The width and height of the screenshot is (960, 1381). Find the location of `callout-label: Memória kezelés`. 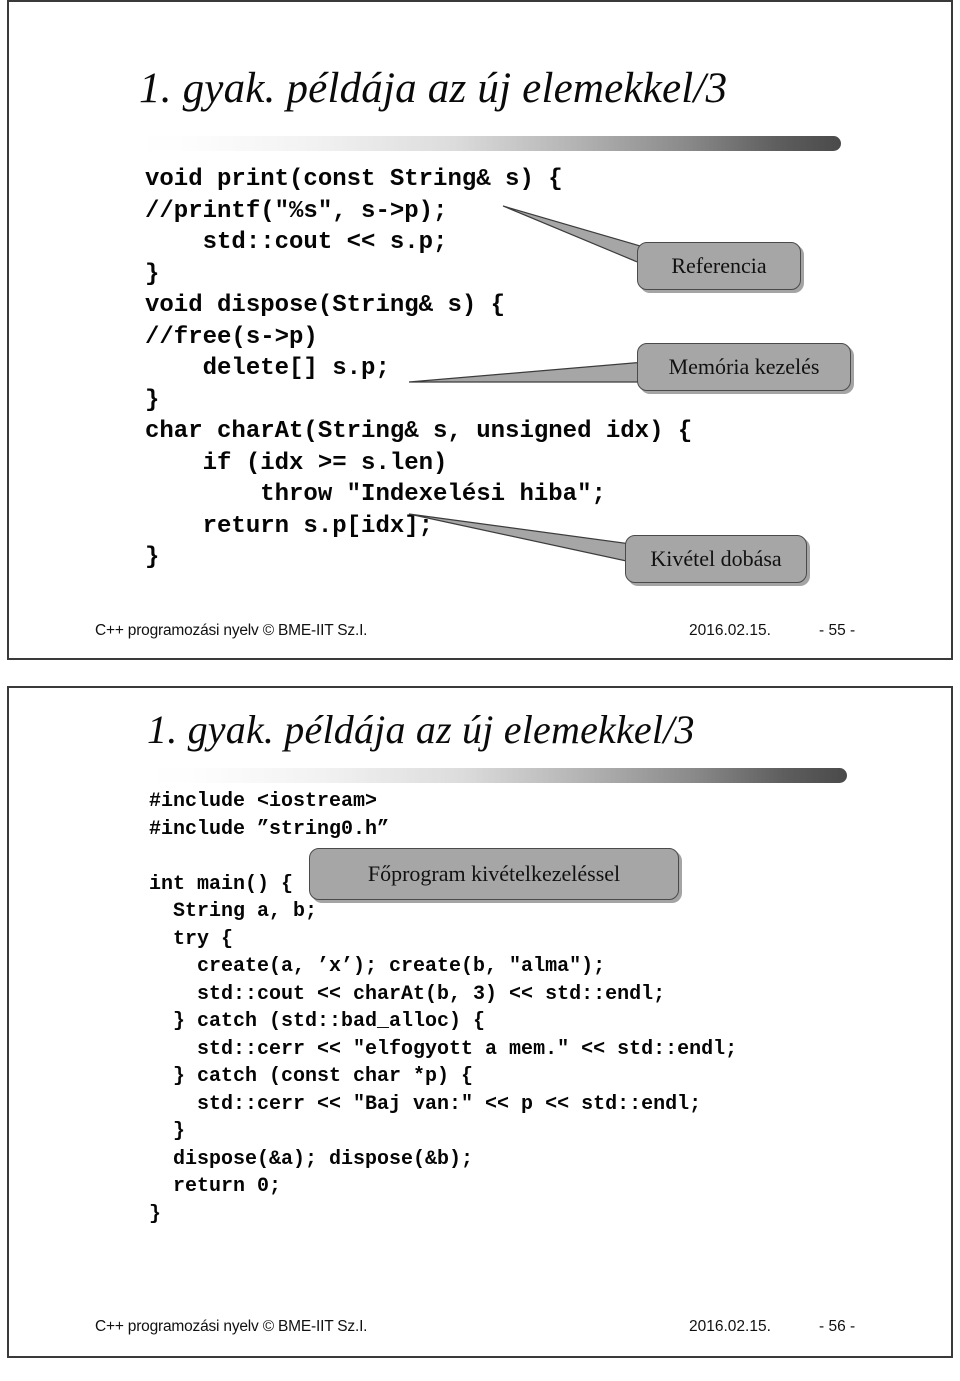

callout-label: Memória kezelés is located at coordinates (744, 366).